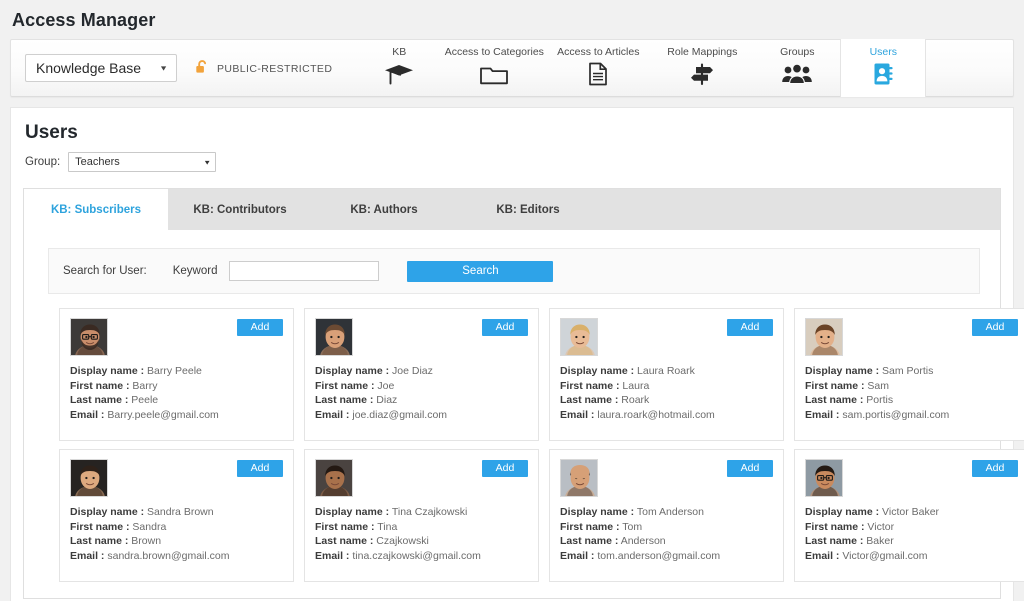 This screenshot has height=601, width=1024. What do you see at coordinates (797, 74) in the screenshot?
I see `people-group-icon` at bounding box center [797, 74].